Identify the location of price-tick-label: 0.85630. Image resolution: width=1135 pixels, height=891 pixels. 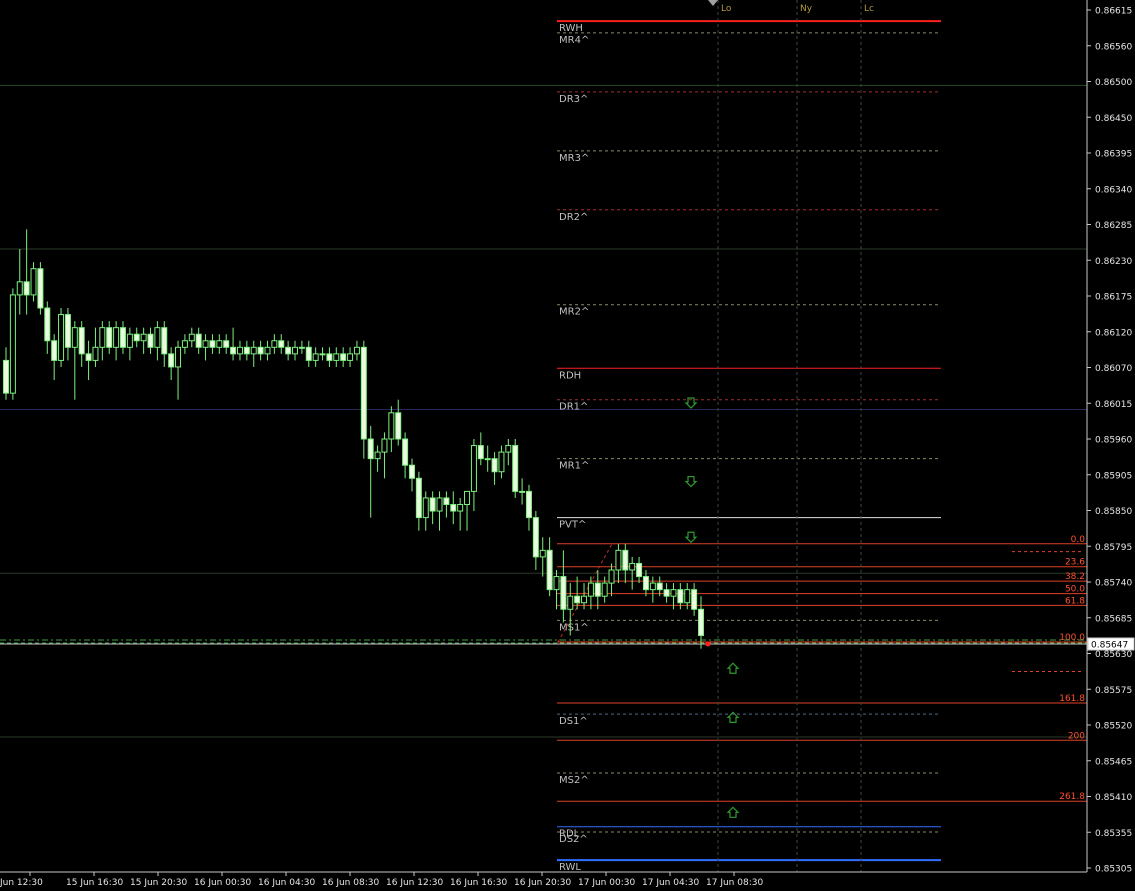
(1113, 655).